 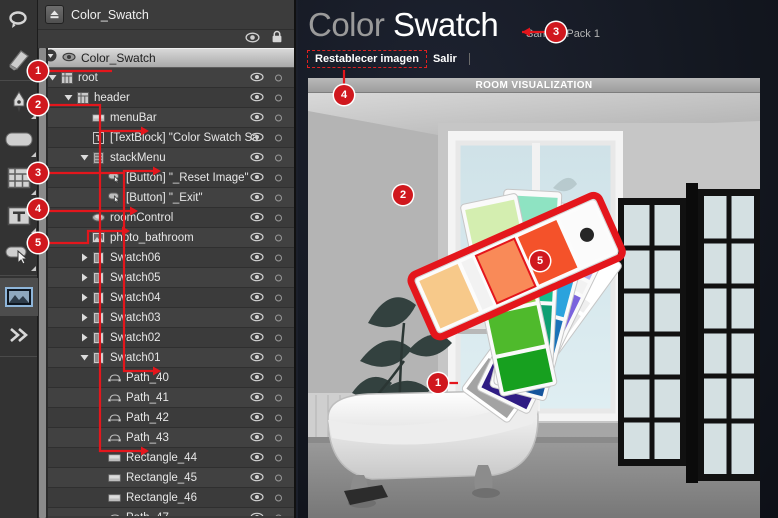 I want to click on tree-row-path_42: Path_42, so click(x=166, y=418).